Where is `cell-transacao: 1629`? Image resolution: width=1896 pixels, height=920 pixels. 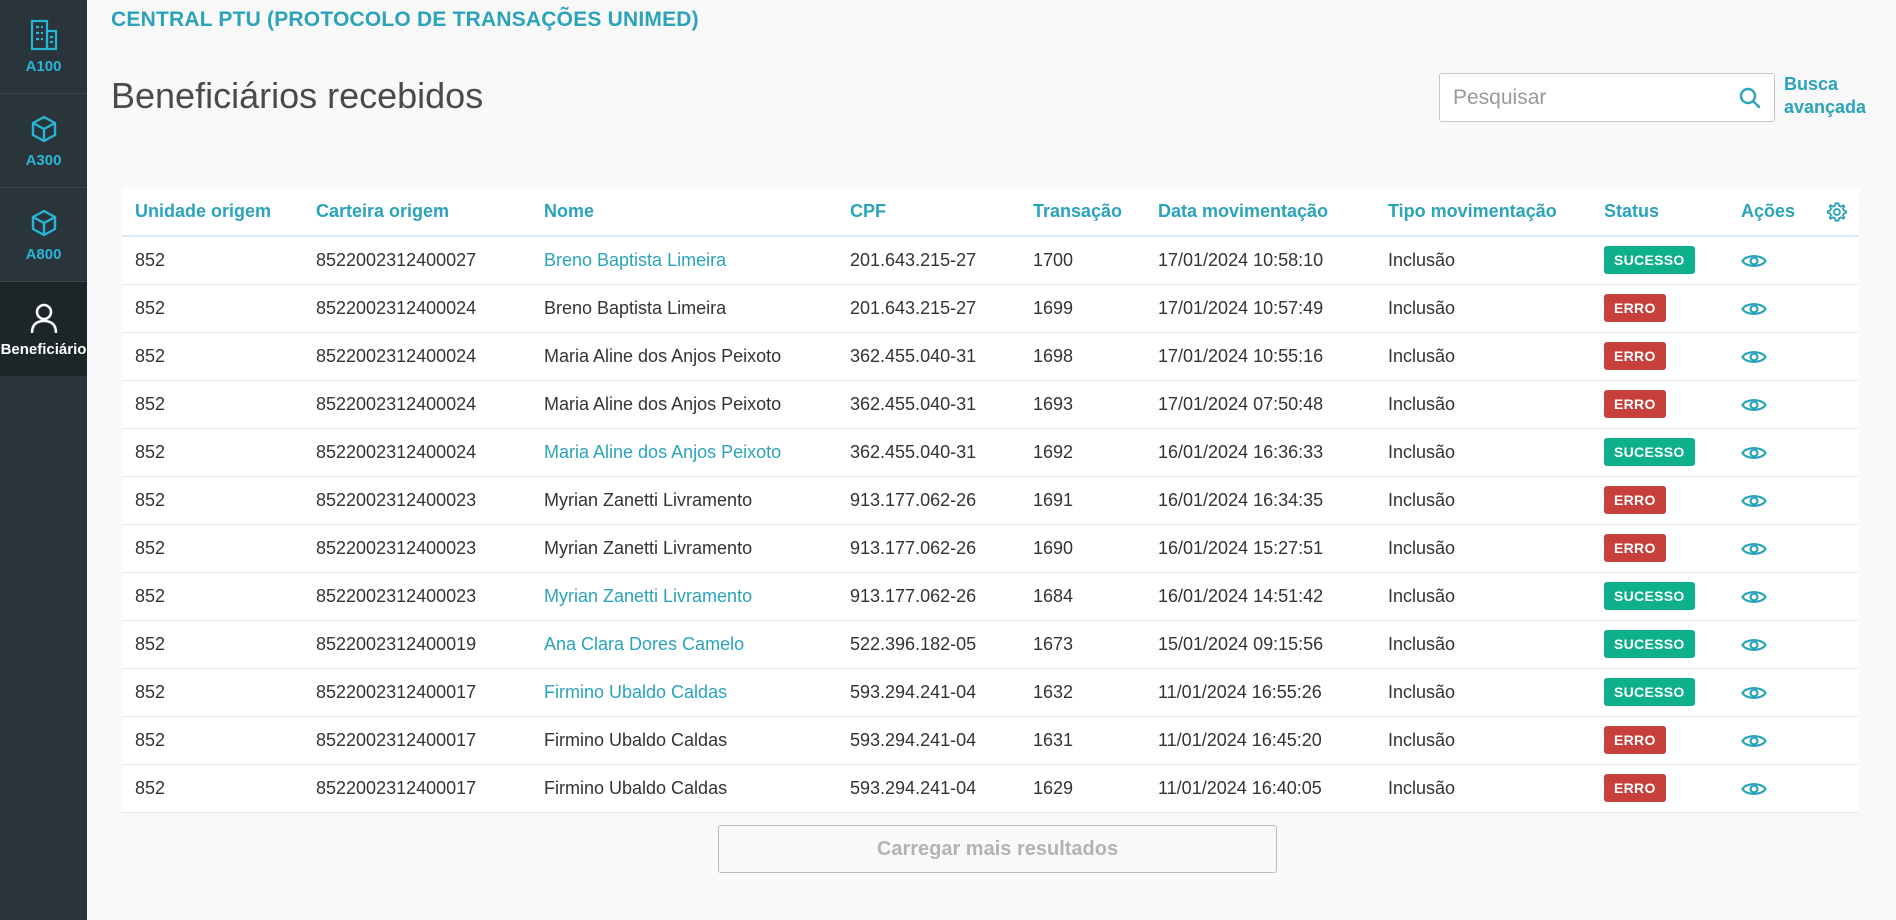
cell-transacao: 1629 is located at coordinates (1082, 788).